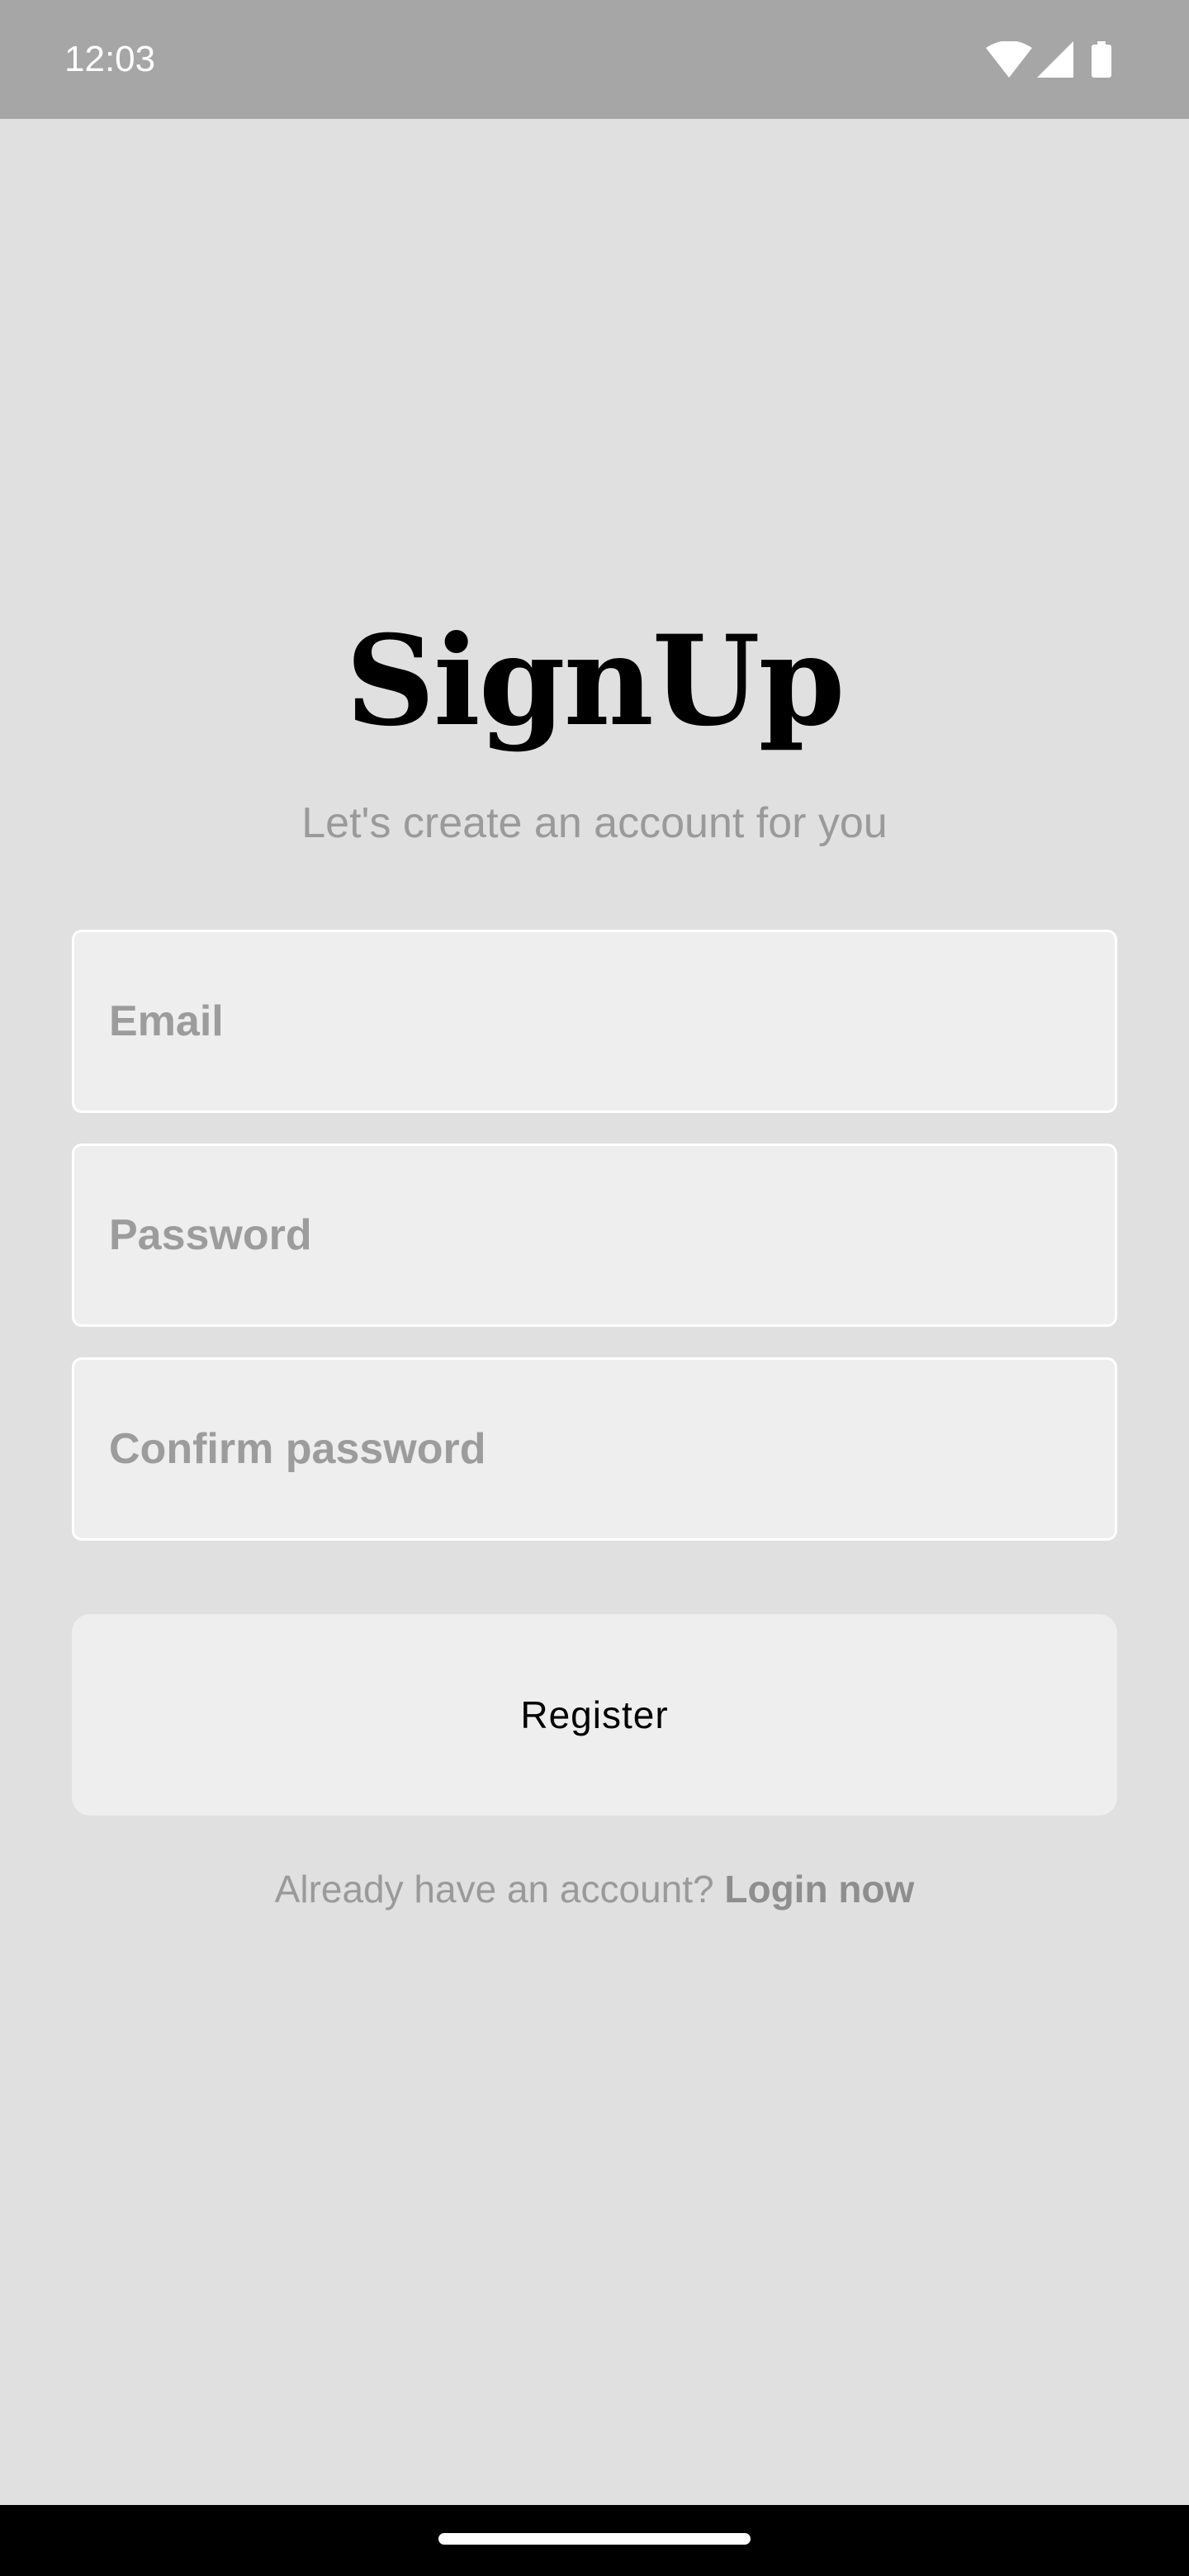 The image size is (1189, 2576). I want to click on confirm-password-field, so click(594, 1449).